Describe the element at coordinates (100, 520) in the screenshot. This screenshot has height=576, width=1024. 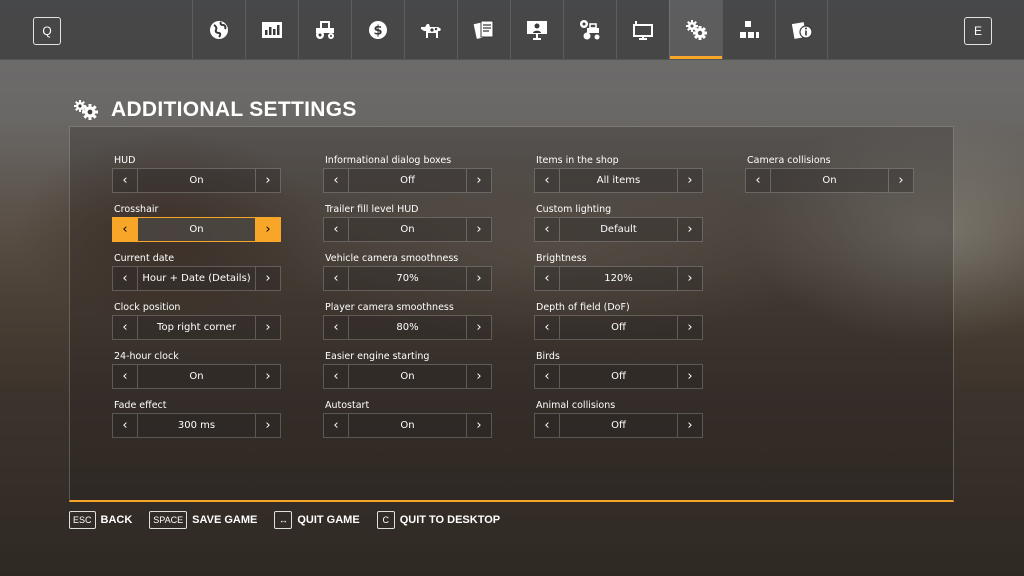
I see `back-button: ESC BACK` at that location.